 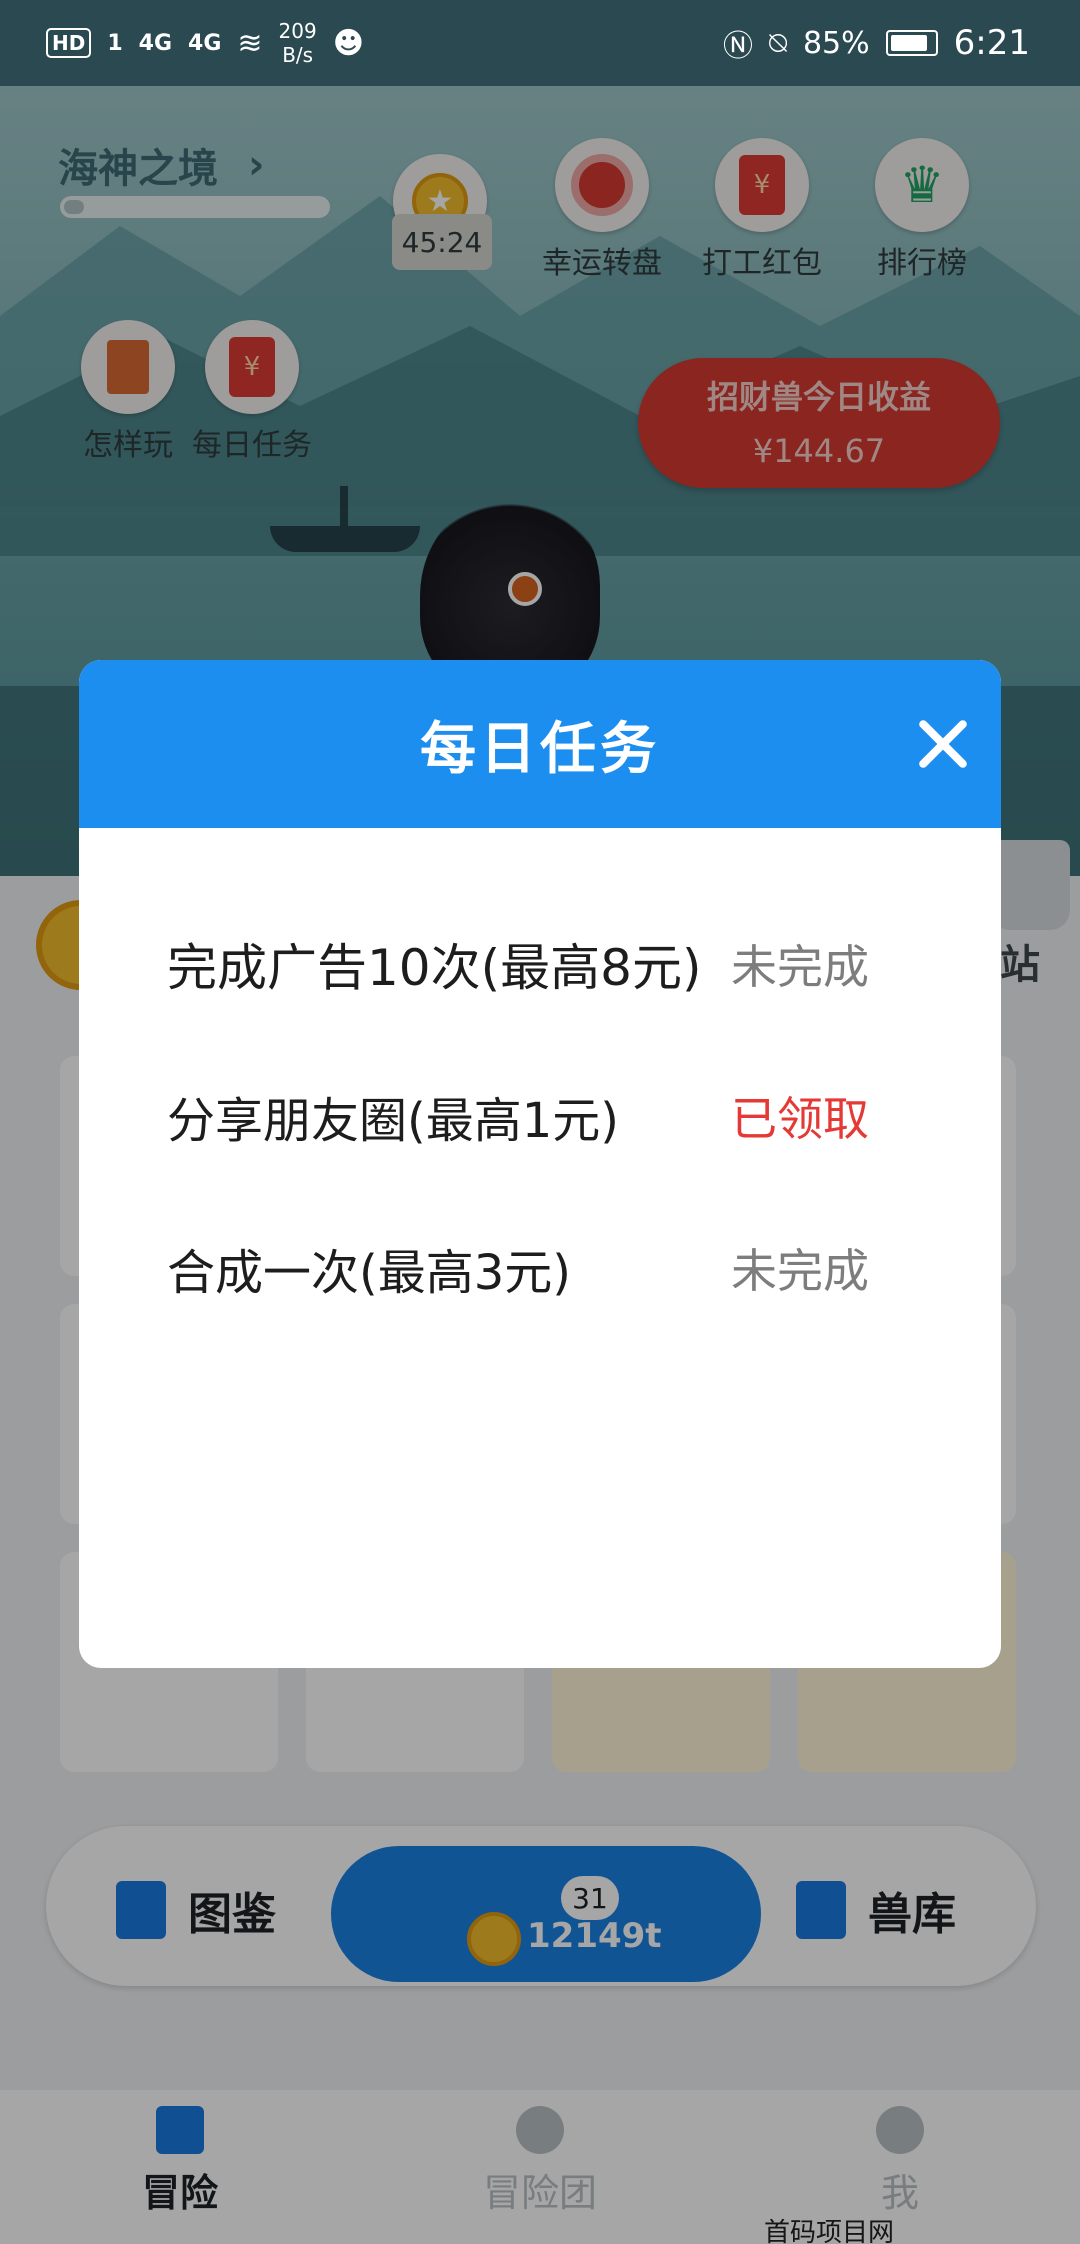 I want to click on task-row: 合成一次(最高3元) 未完成, so click(x=518, y=1268).